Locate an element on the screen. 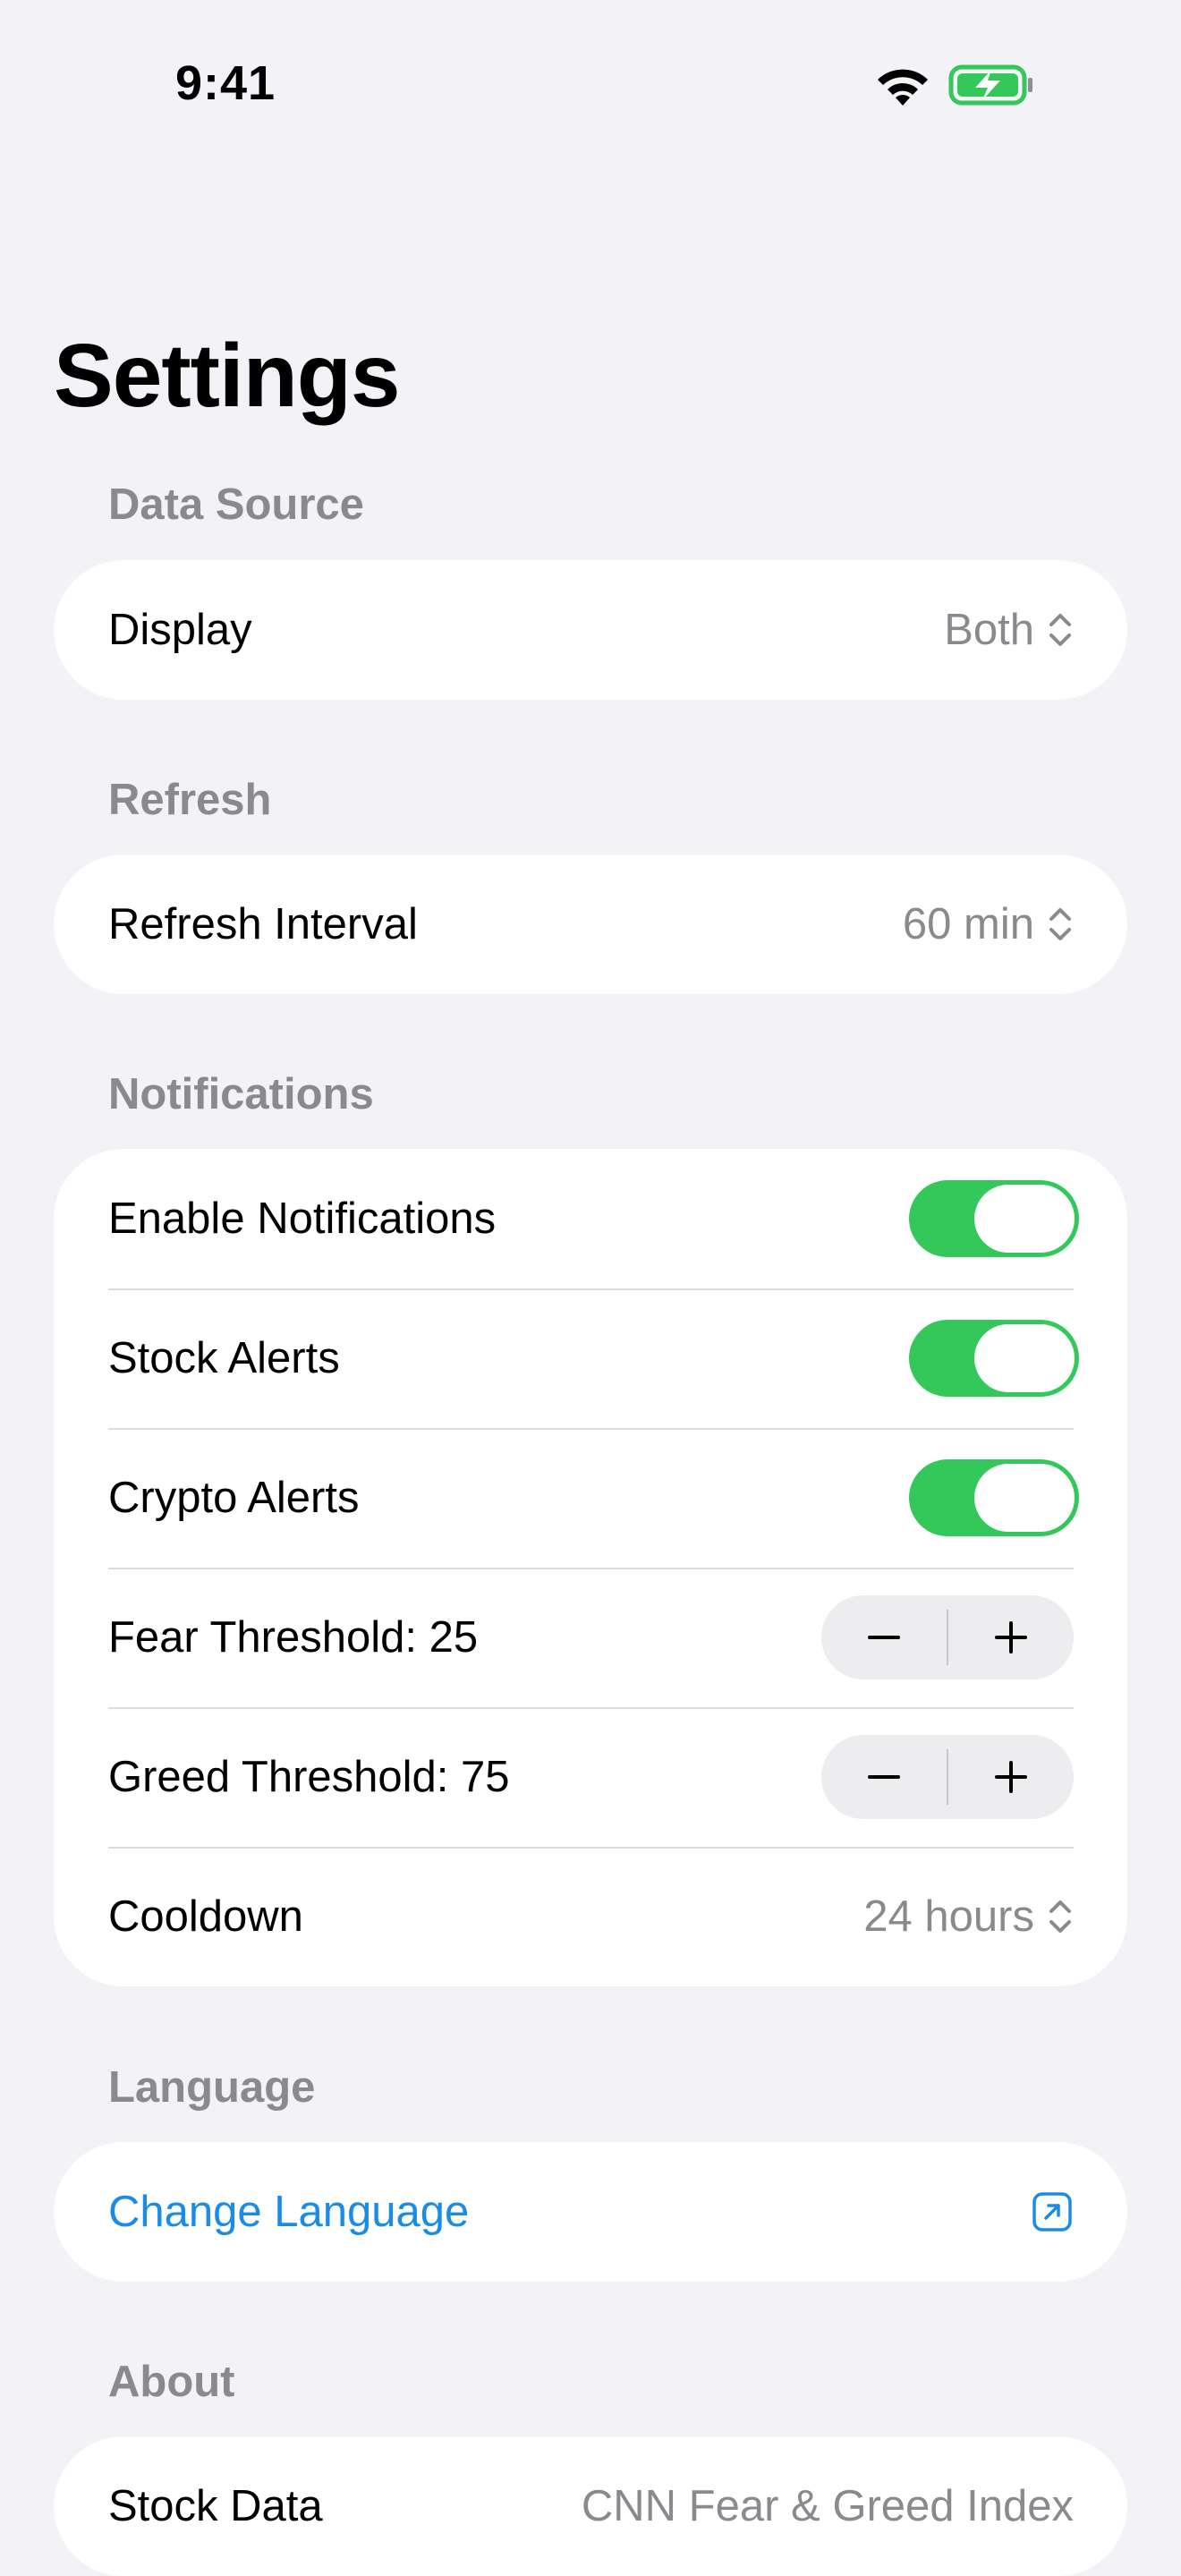 The height and width of the screenshot is (2576, 1181). status-time: 9:41 is located at coordinates (225, 83).